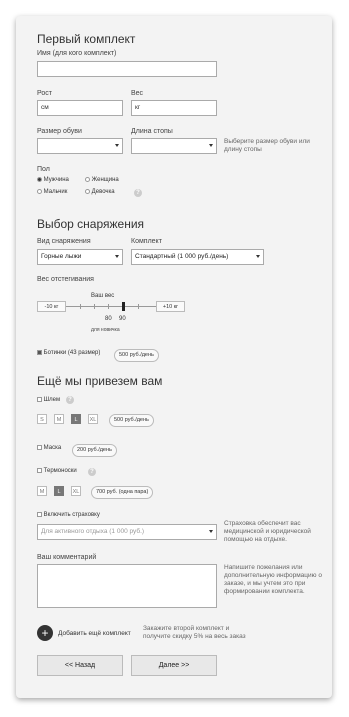  What do you see at coordinates (93, 419) in the screenshot?
I see `helmet-size-xl: XL` at bounding box center [93, 419].